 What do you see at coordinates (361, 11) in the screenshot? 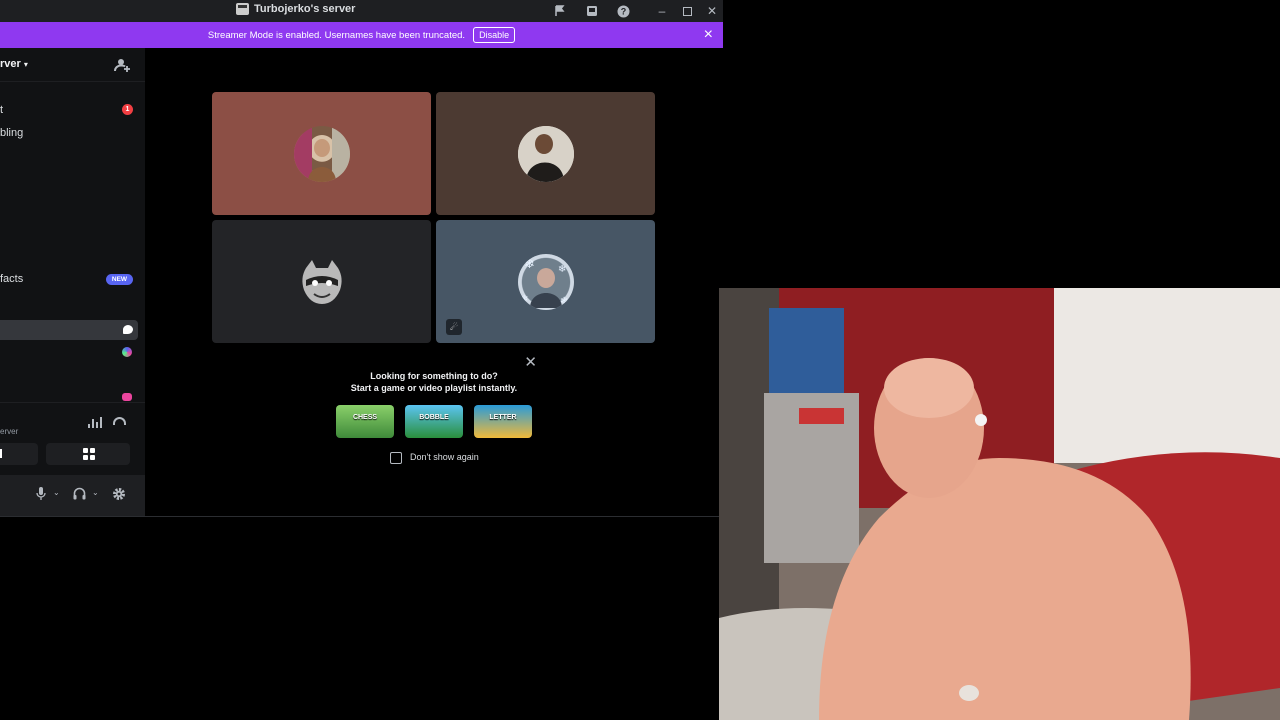
I see `title-bar: Turbojerko's server ? – ✕` at bounding box center [361, 11].